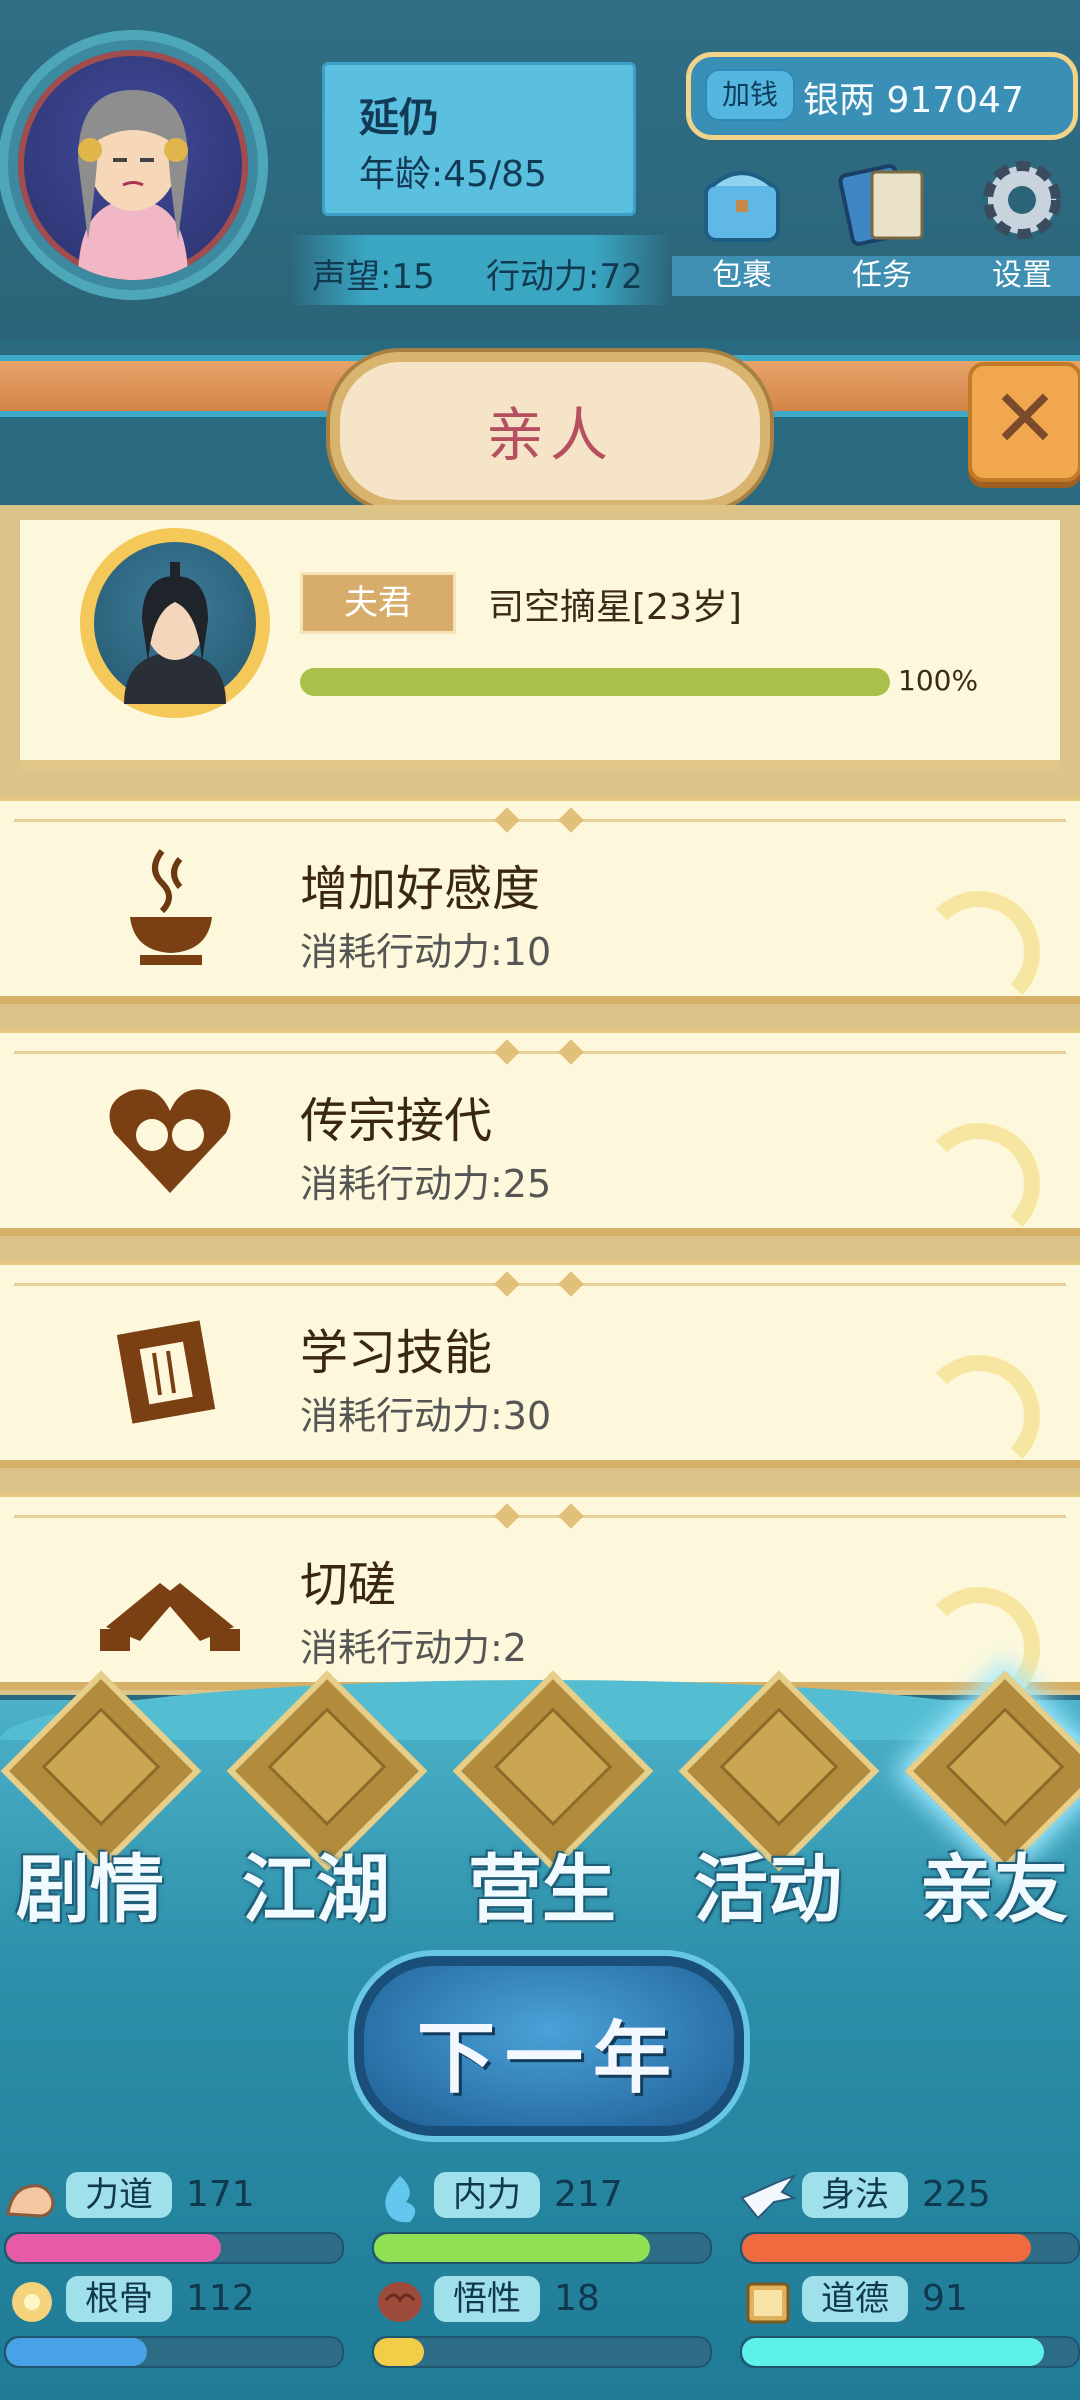  What do you see at coordinates (938, 680) in the screenshot?
I see `affection-percent: 100%` at bounding box center [938, 680].